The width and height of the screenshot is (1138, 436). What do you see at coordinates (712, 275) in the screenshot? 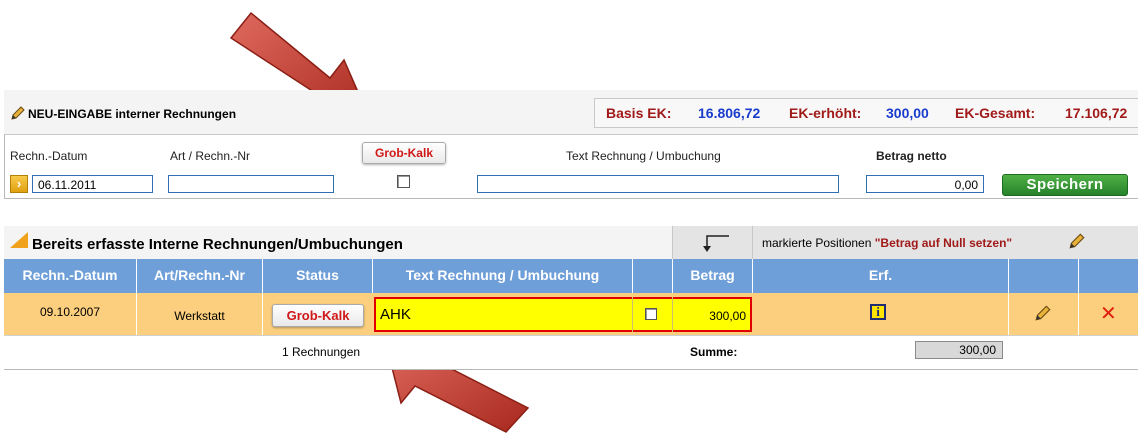
I see `col-header-betrag: Betrag` at bounding box center [712, 275].